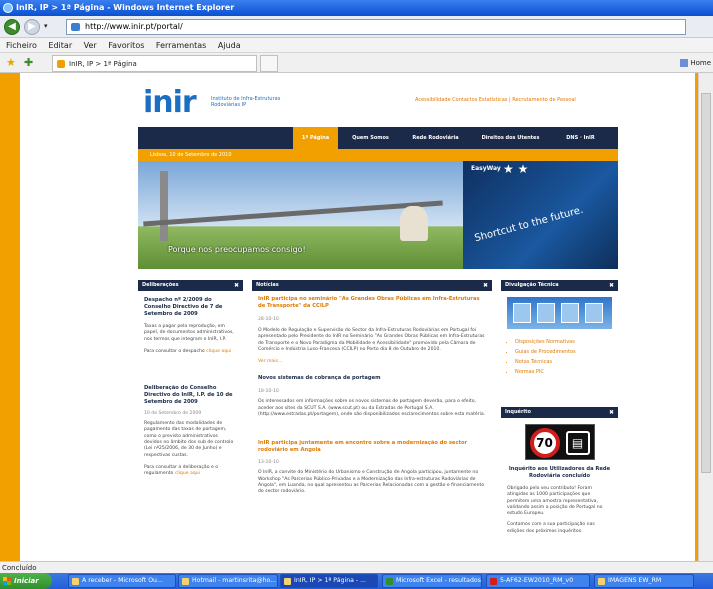 Image resolution: width=713 pixels, height=589 pixels. Describe the element at coordinates (544, 443) in the screenshot. I see `speed-limit-sign: 70` at that location.